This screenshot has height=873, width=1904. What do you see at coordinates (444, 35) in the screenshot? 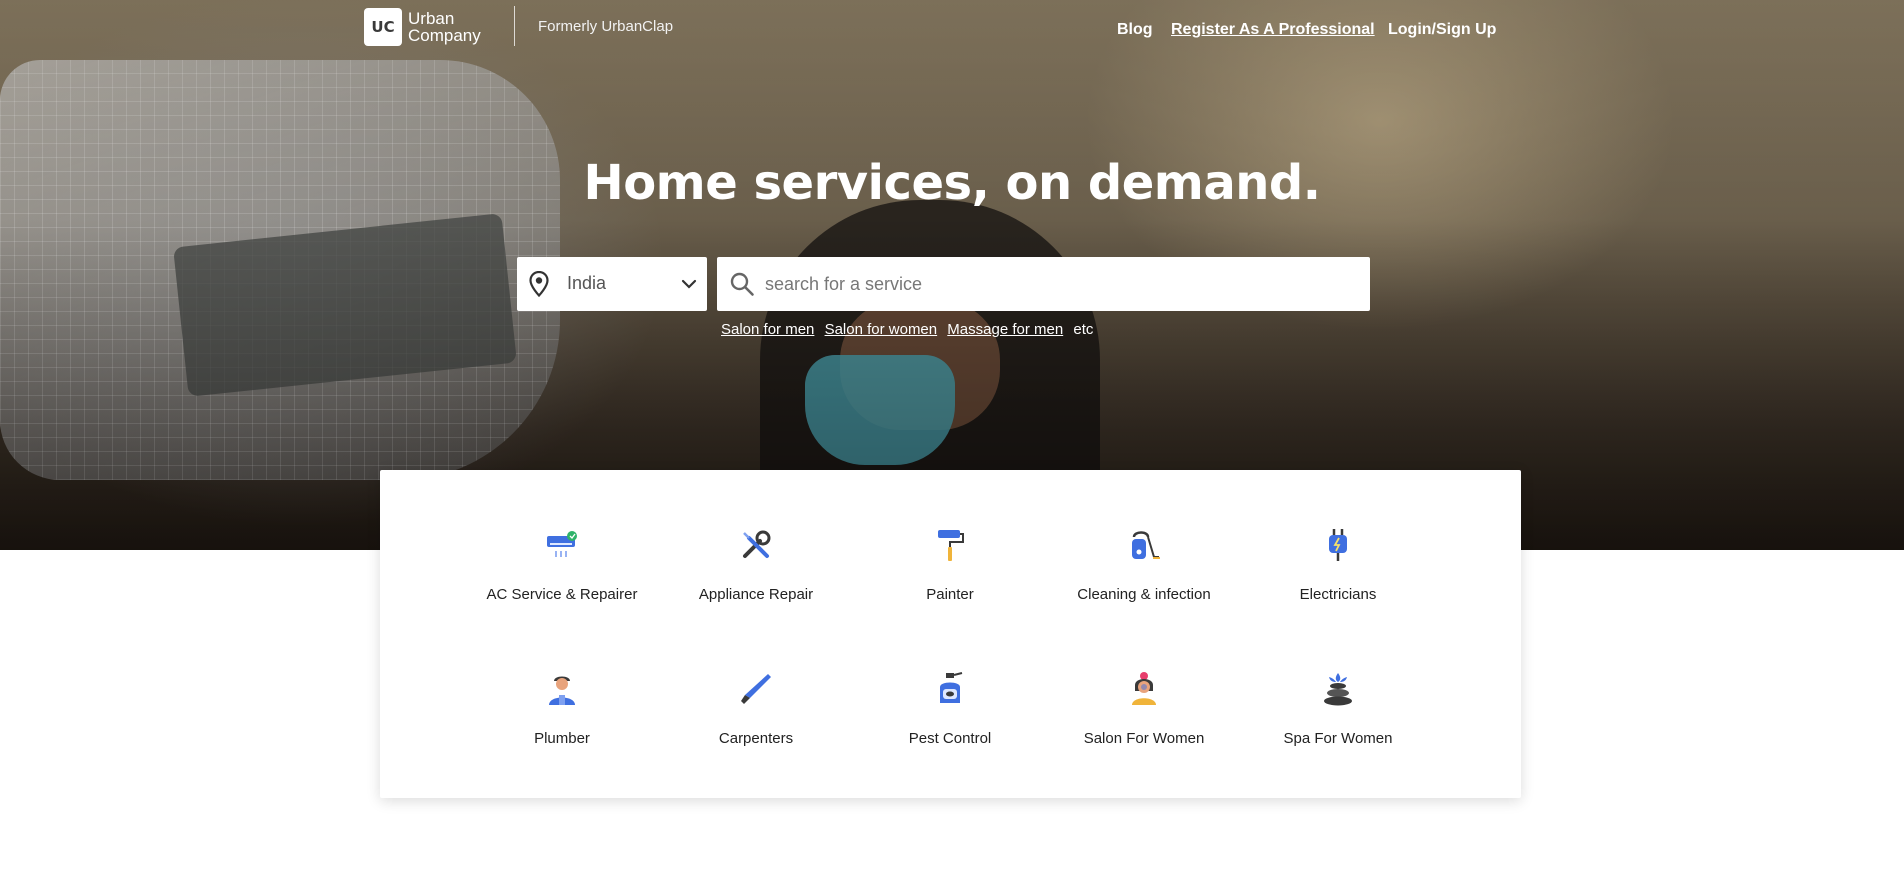
I see `logo-line-2: Company` at bounding box center [444, 35].